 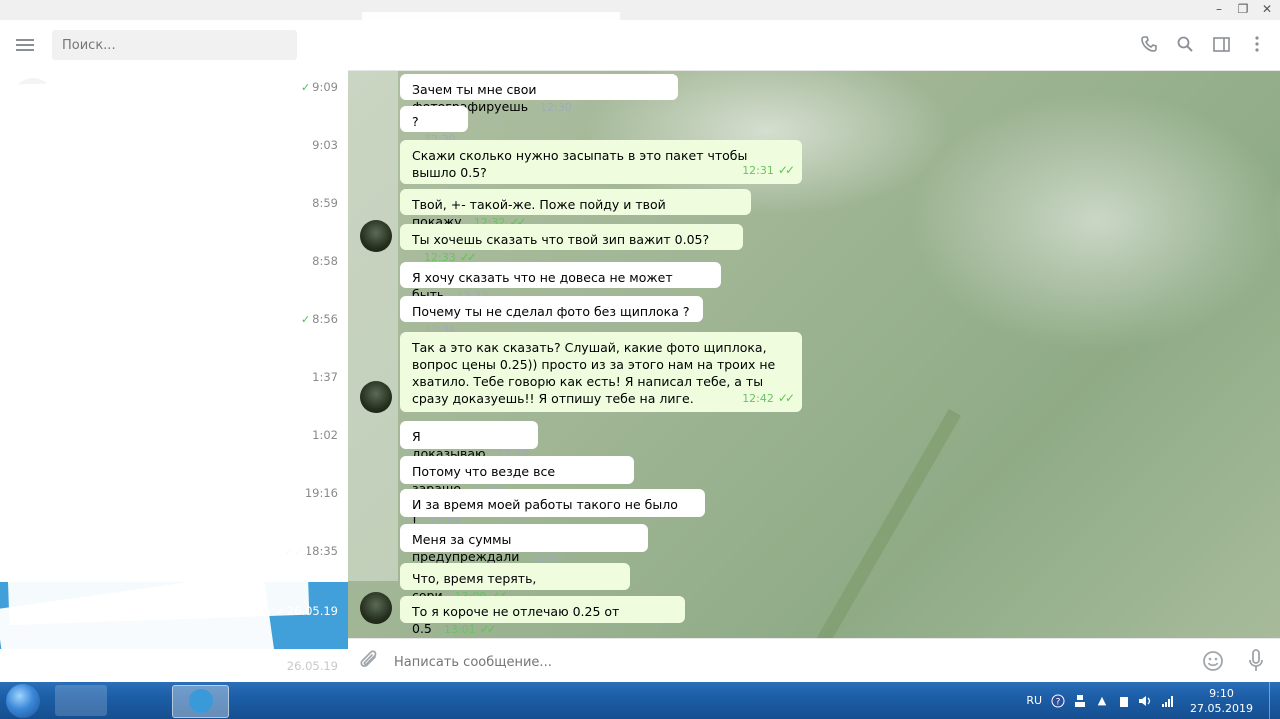 I want to click on chat-time: 8:59, so click(x=325, y=203).